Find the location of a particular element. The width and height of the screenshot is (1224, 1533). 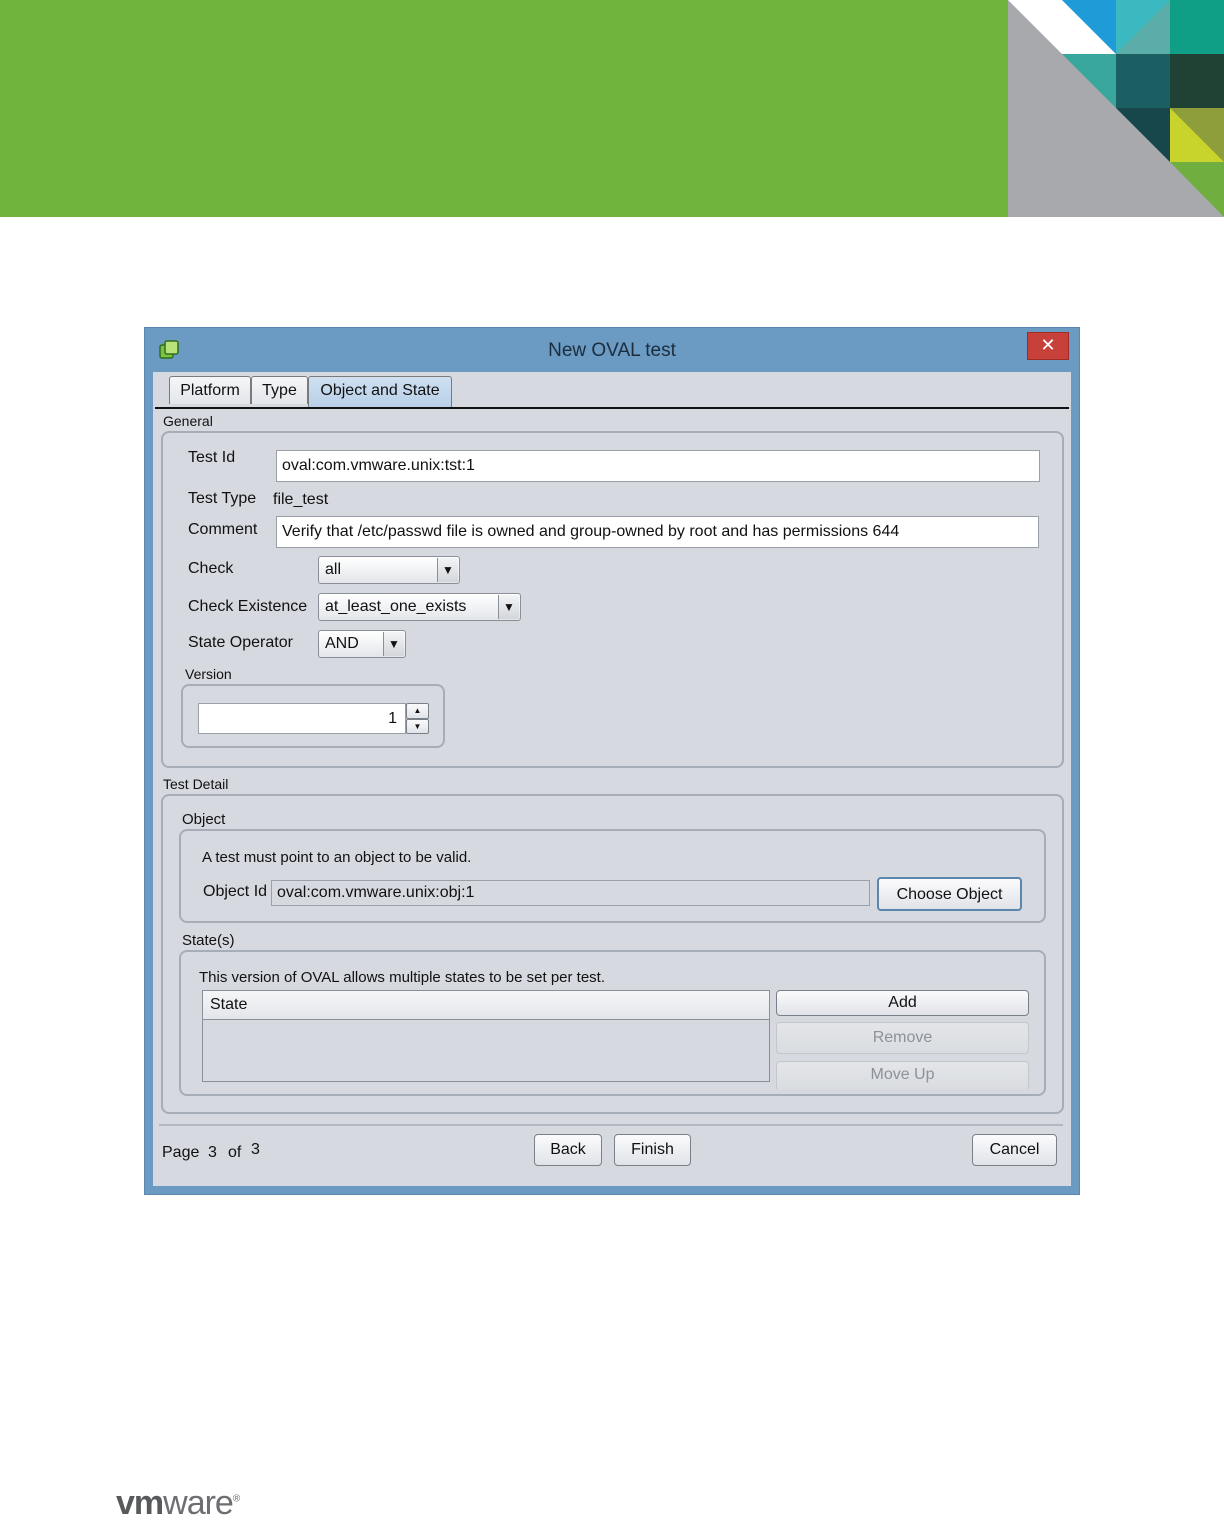

check-existence-selected-value: at_least_one_exists is located at coordinates (396, 606).